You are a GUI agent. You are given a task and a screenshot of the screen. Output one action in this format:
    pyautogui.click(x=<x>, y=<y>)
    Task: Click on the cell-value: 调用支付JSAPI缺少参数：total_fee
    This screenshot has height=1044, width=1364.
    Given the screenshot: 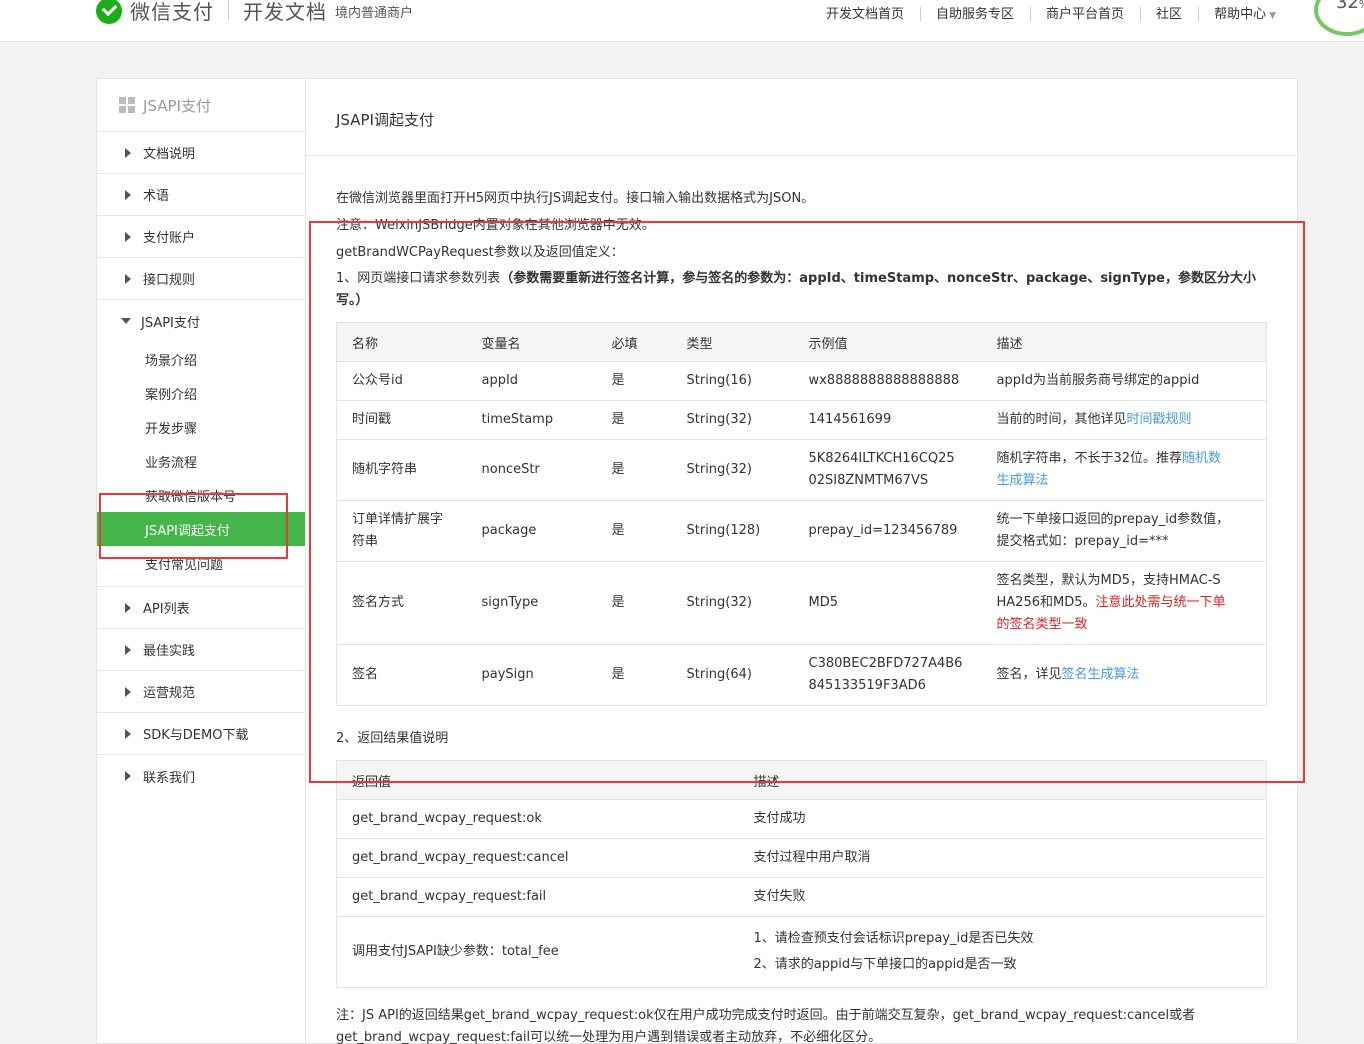 What is the action you would take?
    pyautogui.click(x=537, y=952)
    